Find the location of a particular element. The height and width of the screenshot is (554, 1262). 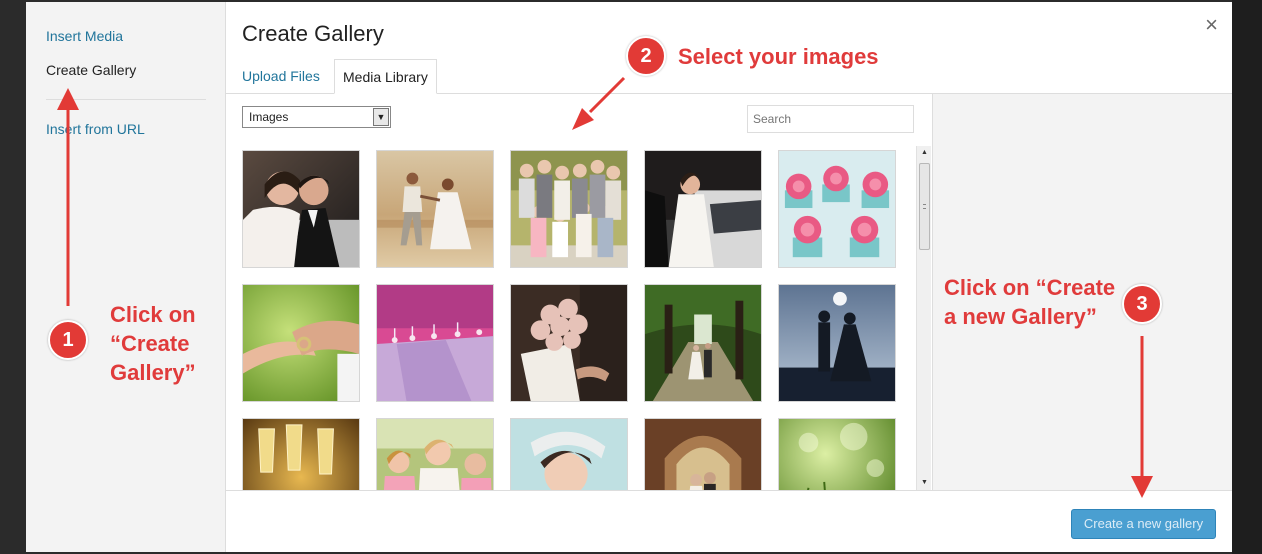

step3-line: Click on “Create is located at coordinates (1030, 287).